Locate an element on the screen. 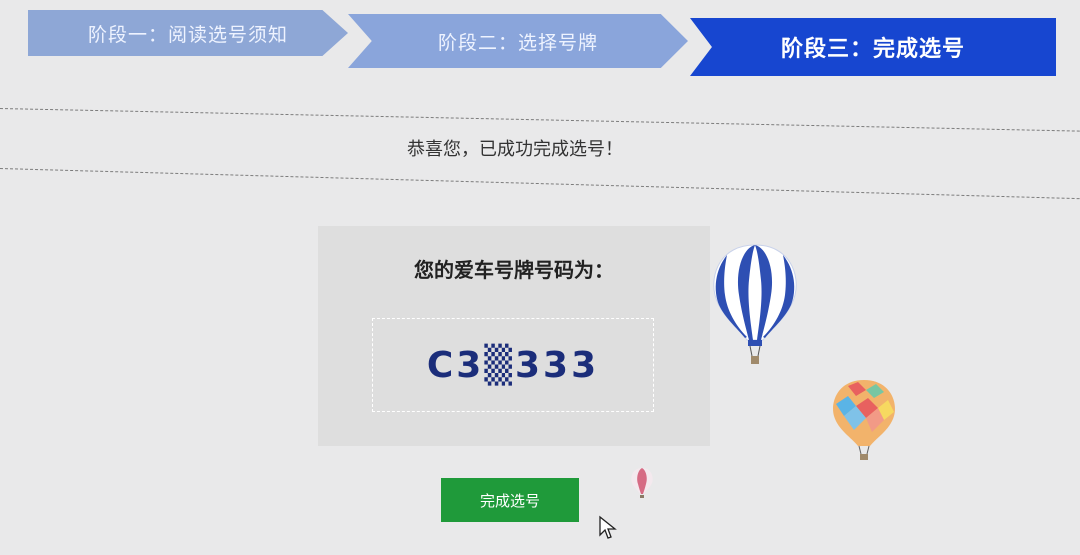 Image resolution: width=1080 pixels, height=555 pixels. plate-number: C3▒333 is located at coordinates (513, 365).